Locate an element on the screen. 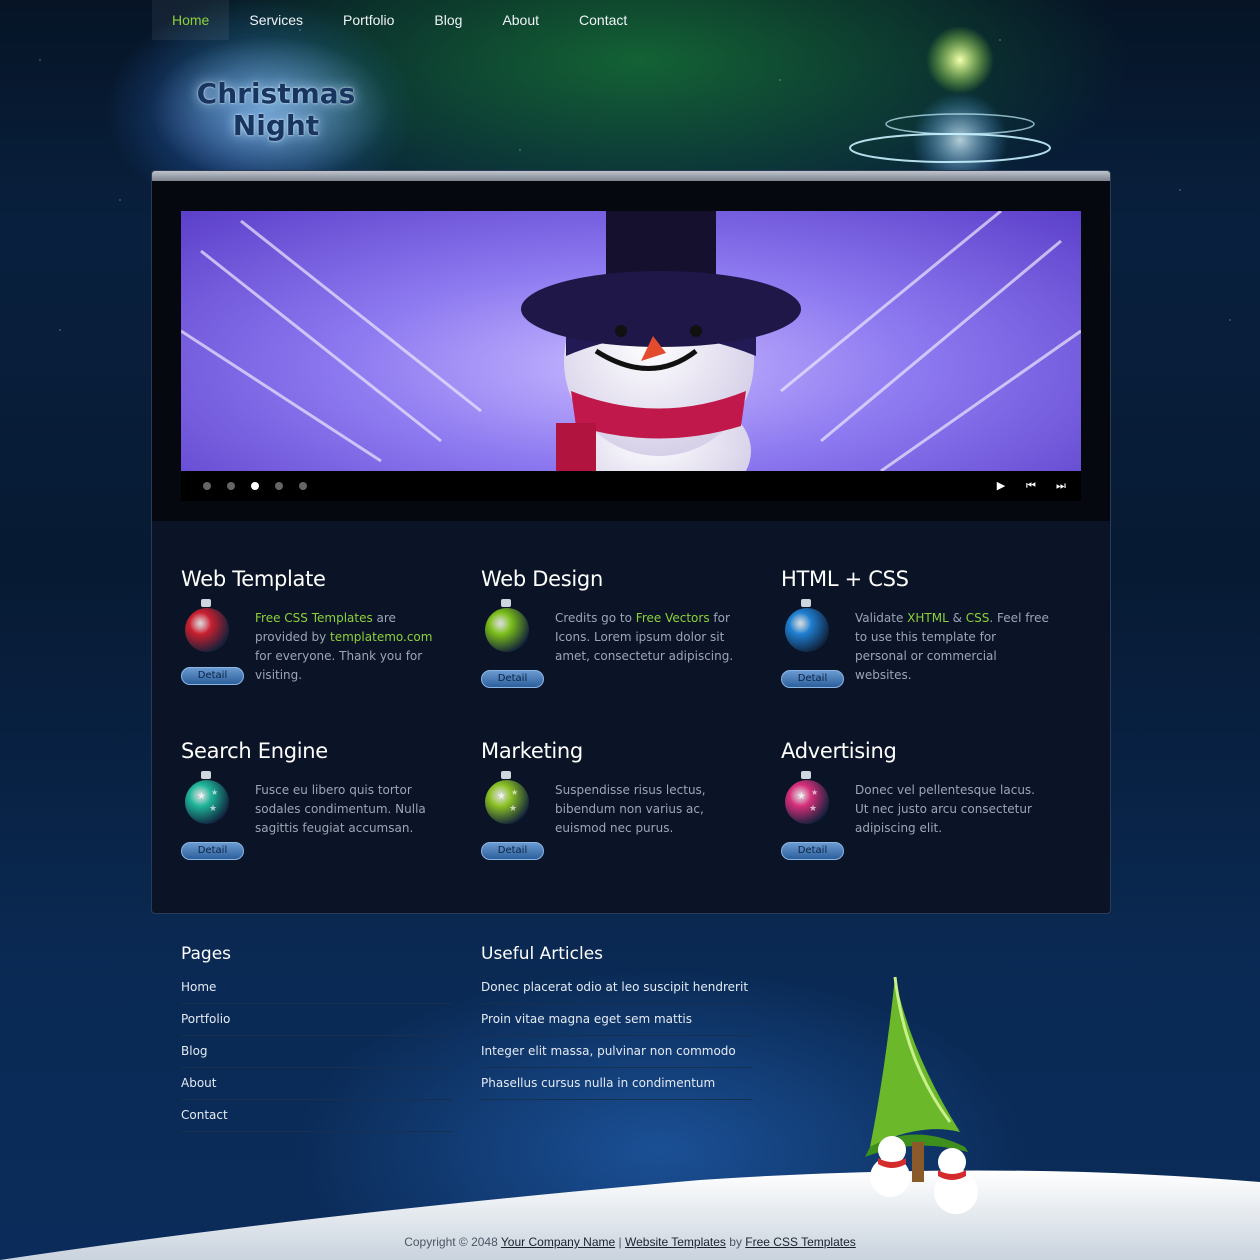 The image size is (1260, 1260). pages-list: Home Portfolio Blog About Contact is located at coordinates (317, 1052).